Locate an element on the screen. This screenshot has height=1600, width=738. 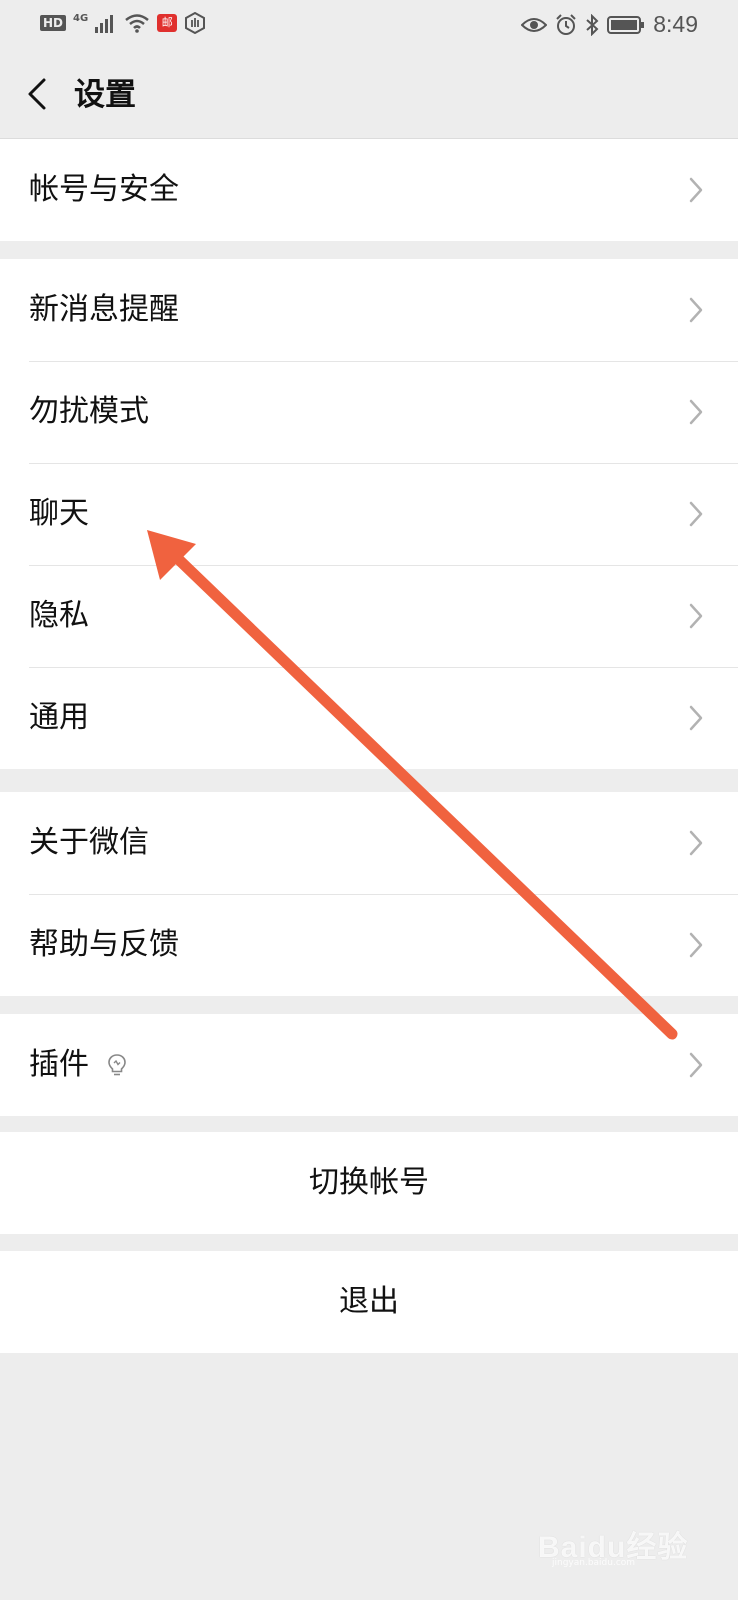
logout-label: 退出 is located at coordinates (369, 1301).